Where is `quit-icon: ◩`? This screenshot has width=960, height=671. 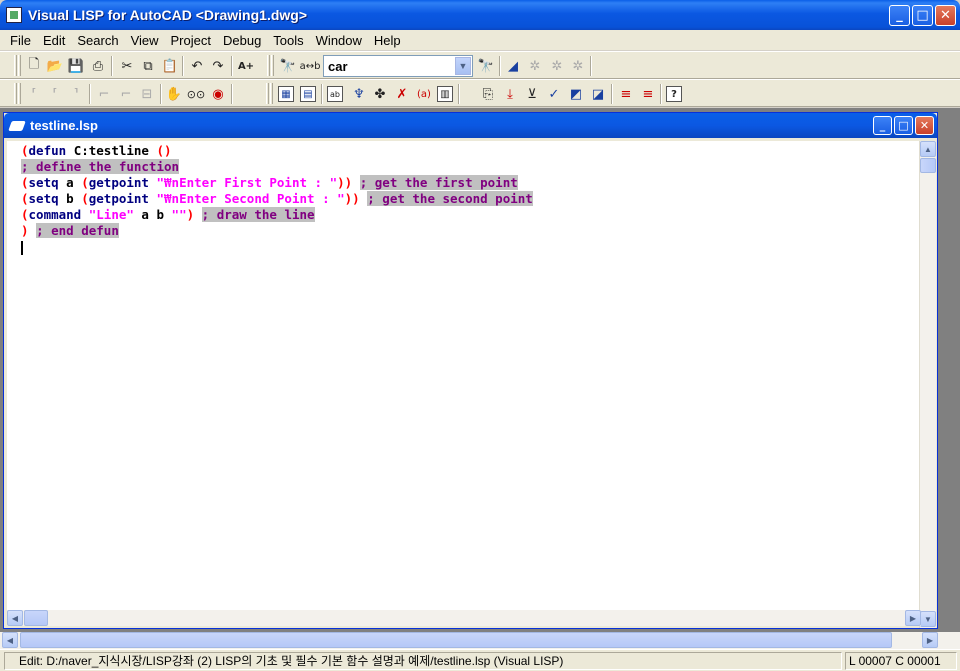 quit-icon: ◩ is located at coordinates (576, 94).